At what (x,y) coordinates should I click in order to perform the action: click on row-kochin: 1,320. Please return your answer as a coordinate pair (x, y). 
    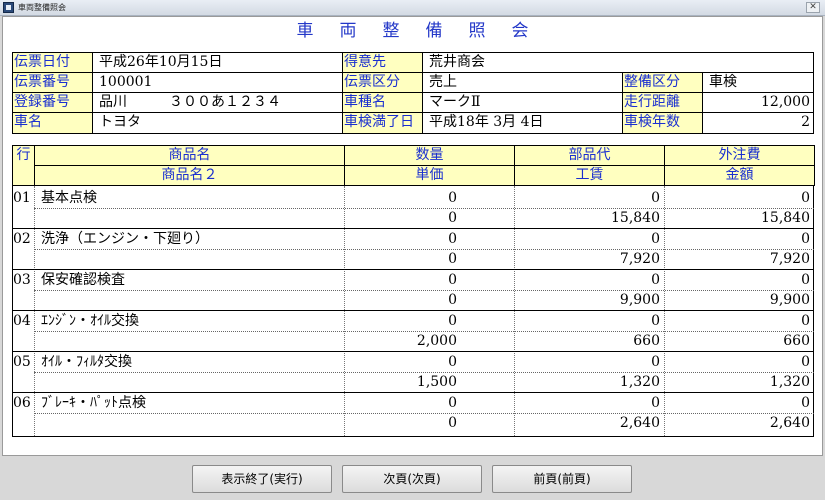
    Looking at the image, I should click on (639, 382).